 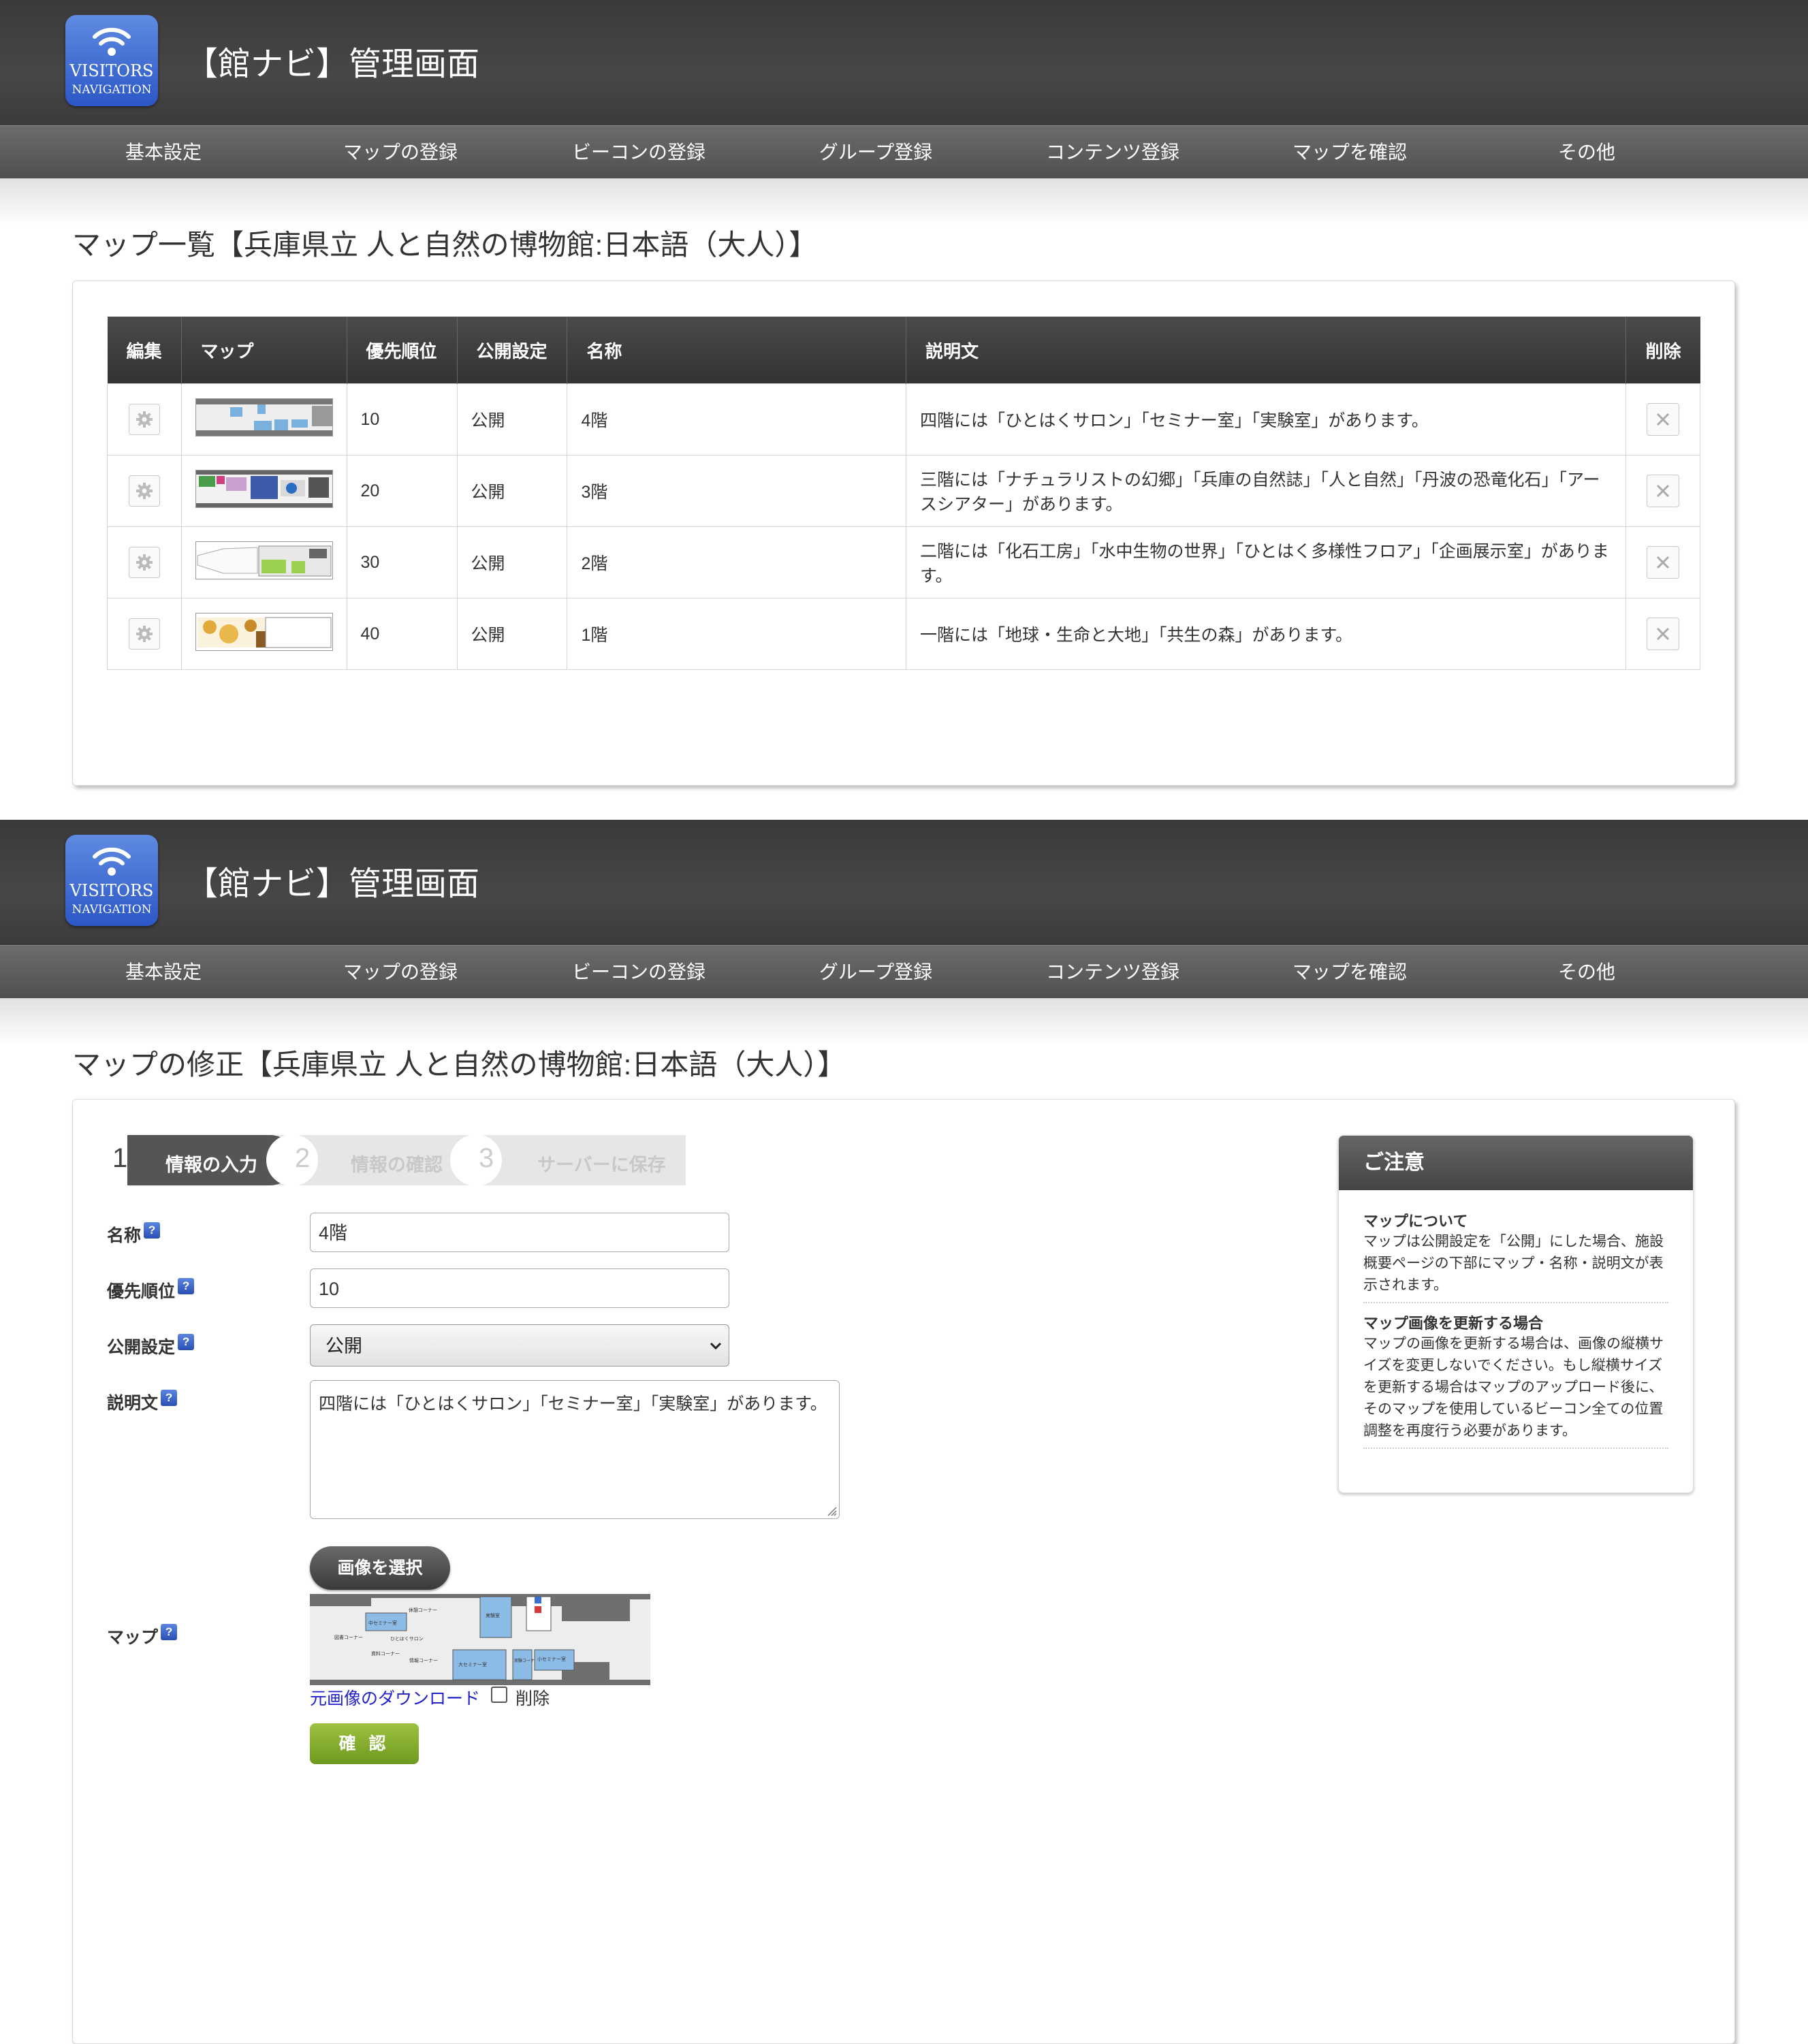 What do you see at coordinates (423, 1660) in the screenshot?
I see `map-label-info: 情報コーナー` at bounding box center [423, 1660].